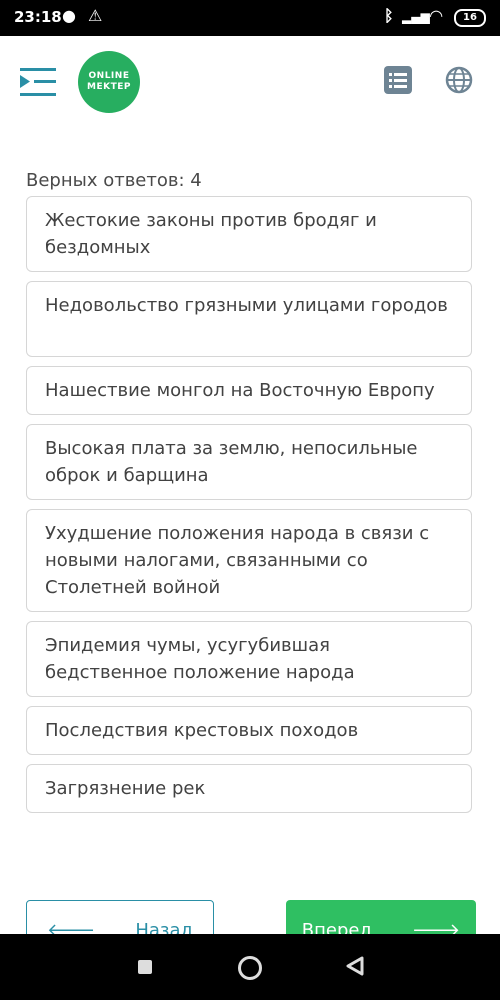 The image size is (500, 1000). I want to click on menu-collapse-icon, so click(38, 82).